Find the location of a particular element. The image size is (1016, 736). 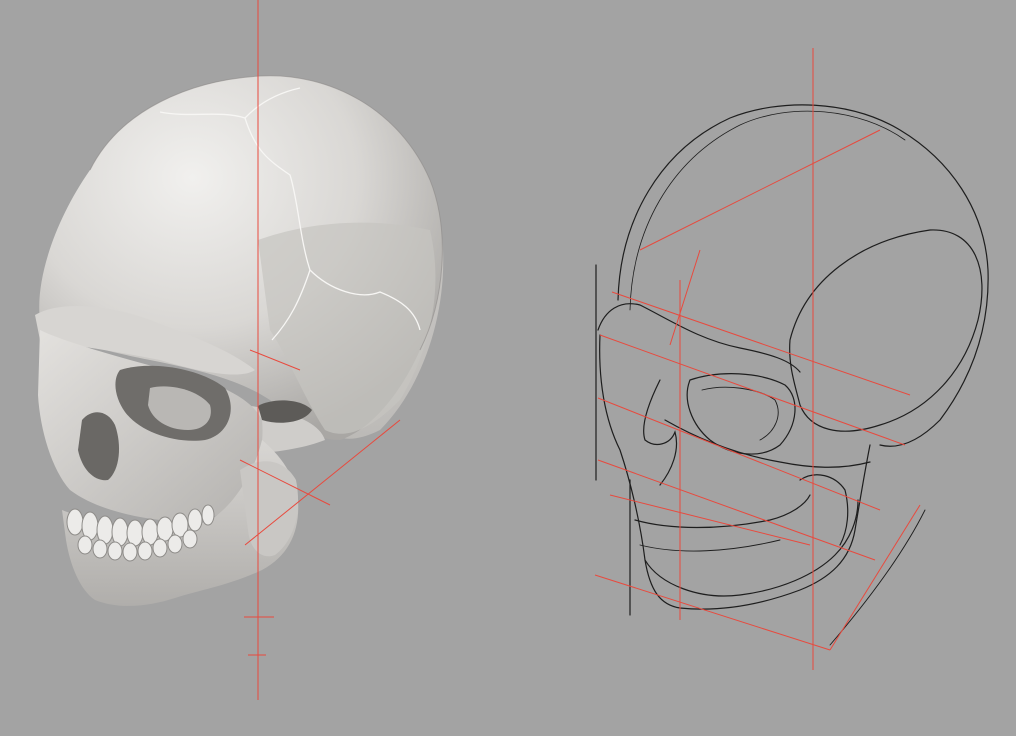

sketch-nose is located at coordinates (660, 432).